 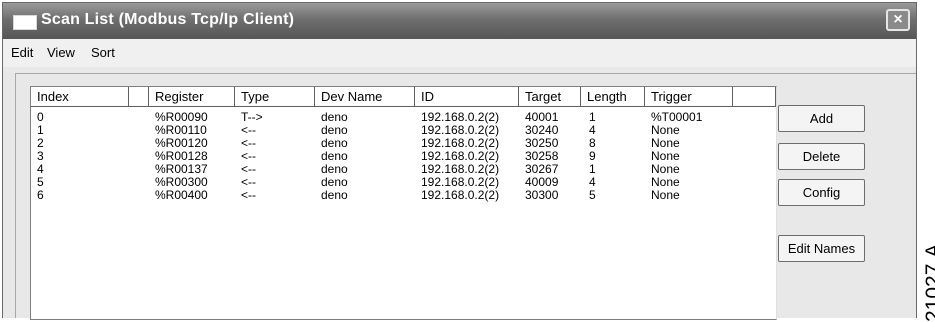 I want to click on column-header-index: Index, so click(x=80, y=97).